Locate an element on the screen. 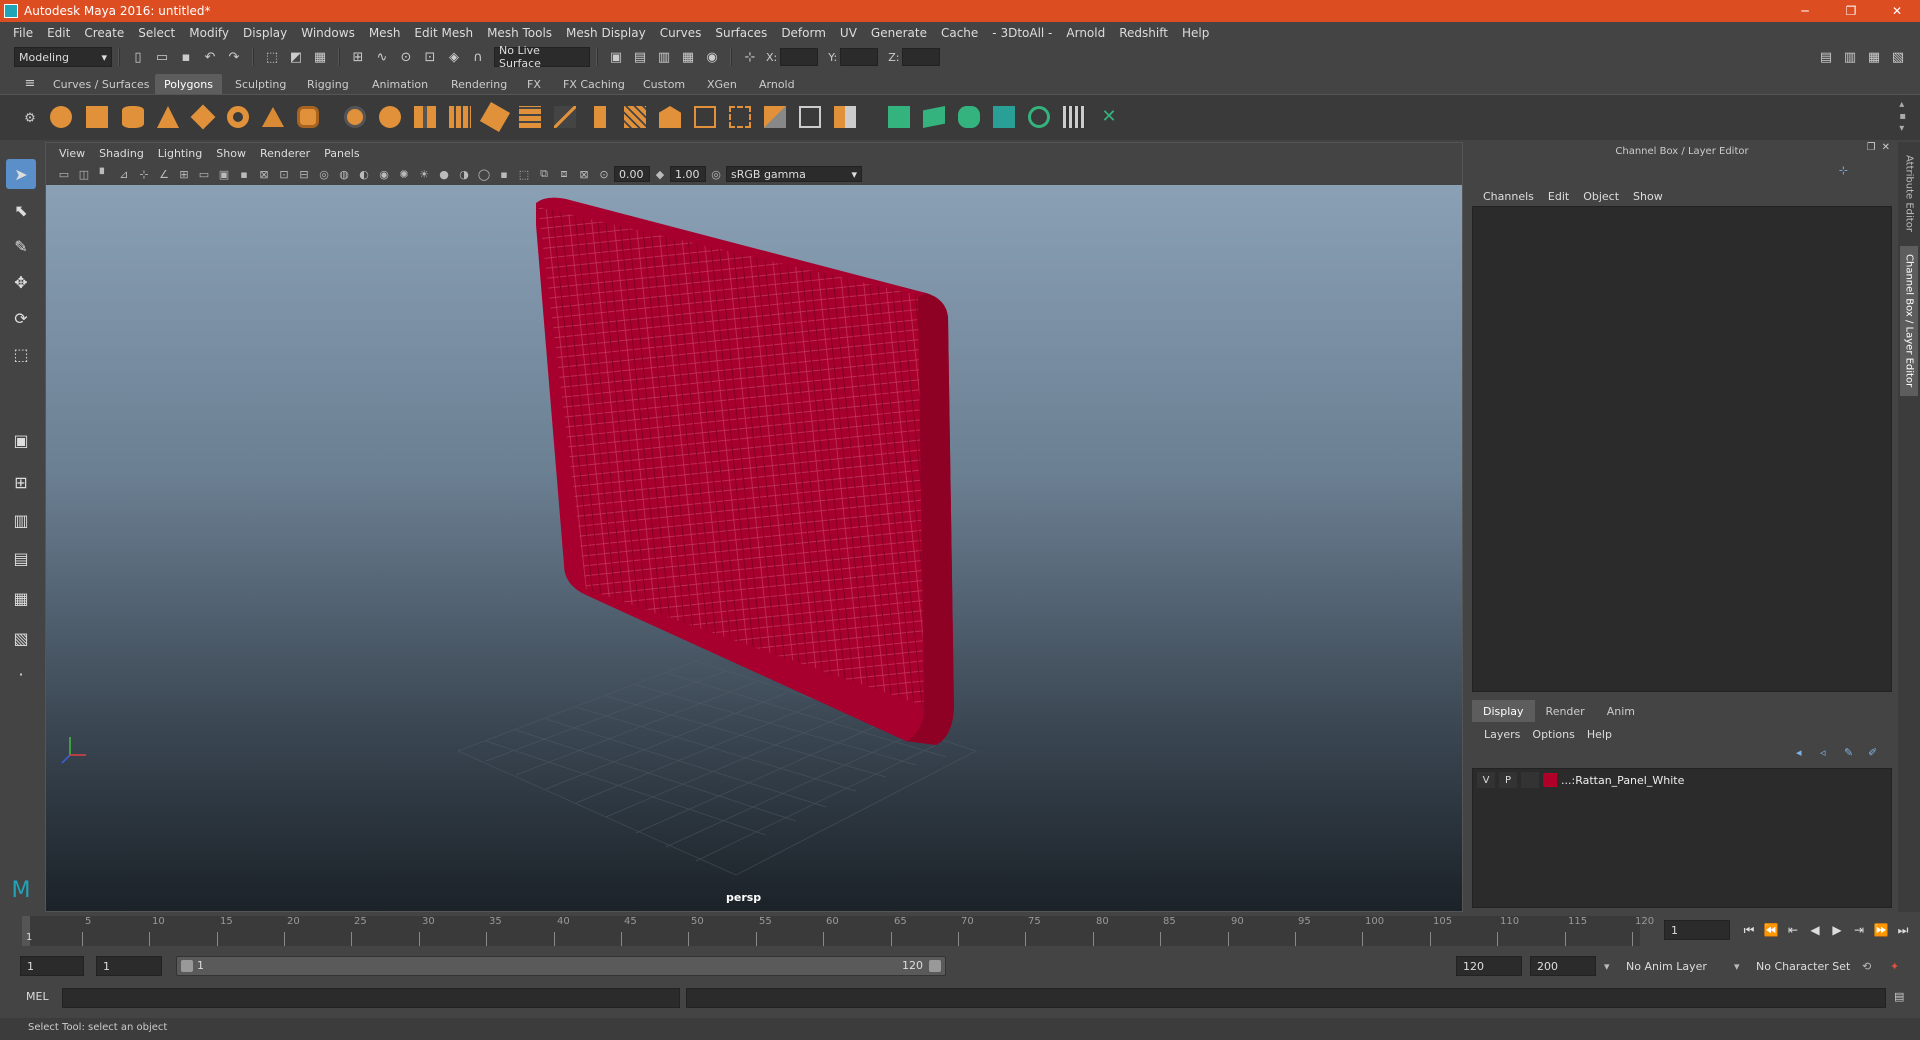 This screenshot has width=1920, height=1040. grid-toggle-icon: ⊞ is located at coordinates (184, 174).